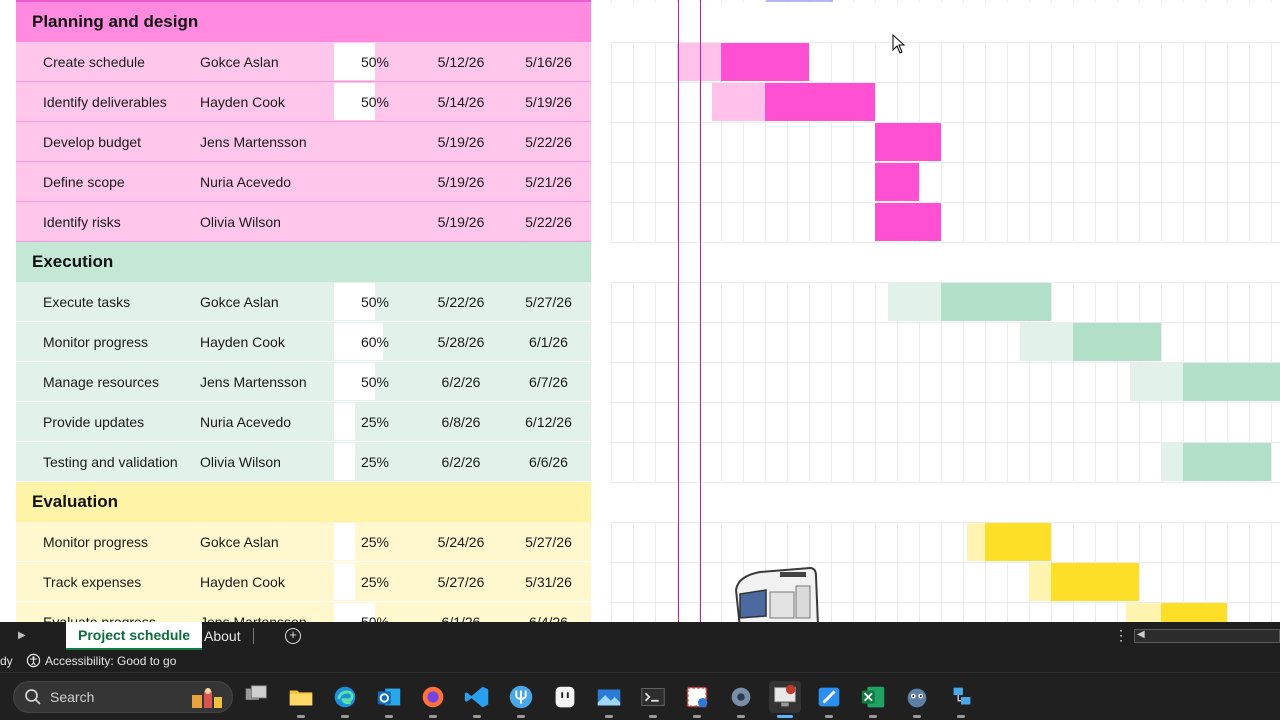 The image size is (1280, 720). I want to click on end-date-cell: 5/19/26, so click(548, 101).